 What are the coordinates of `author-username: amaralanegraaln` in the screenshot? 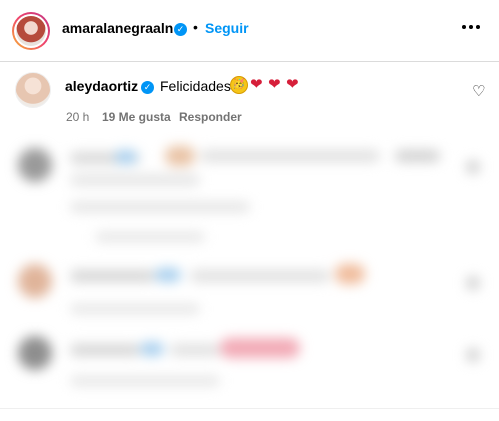 It's located at (117, 28).